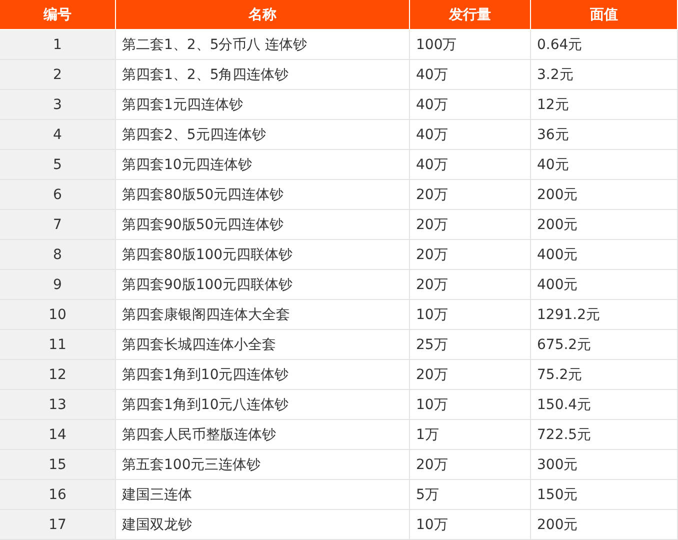 The height and width of the screenshot is (540, 678). Describe the element at coordinates (58, 135) in the screenshot. I see `row-number: 4` at that location.